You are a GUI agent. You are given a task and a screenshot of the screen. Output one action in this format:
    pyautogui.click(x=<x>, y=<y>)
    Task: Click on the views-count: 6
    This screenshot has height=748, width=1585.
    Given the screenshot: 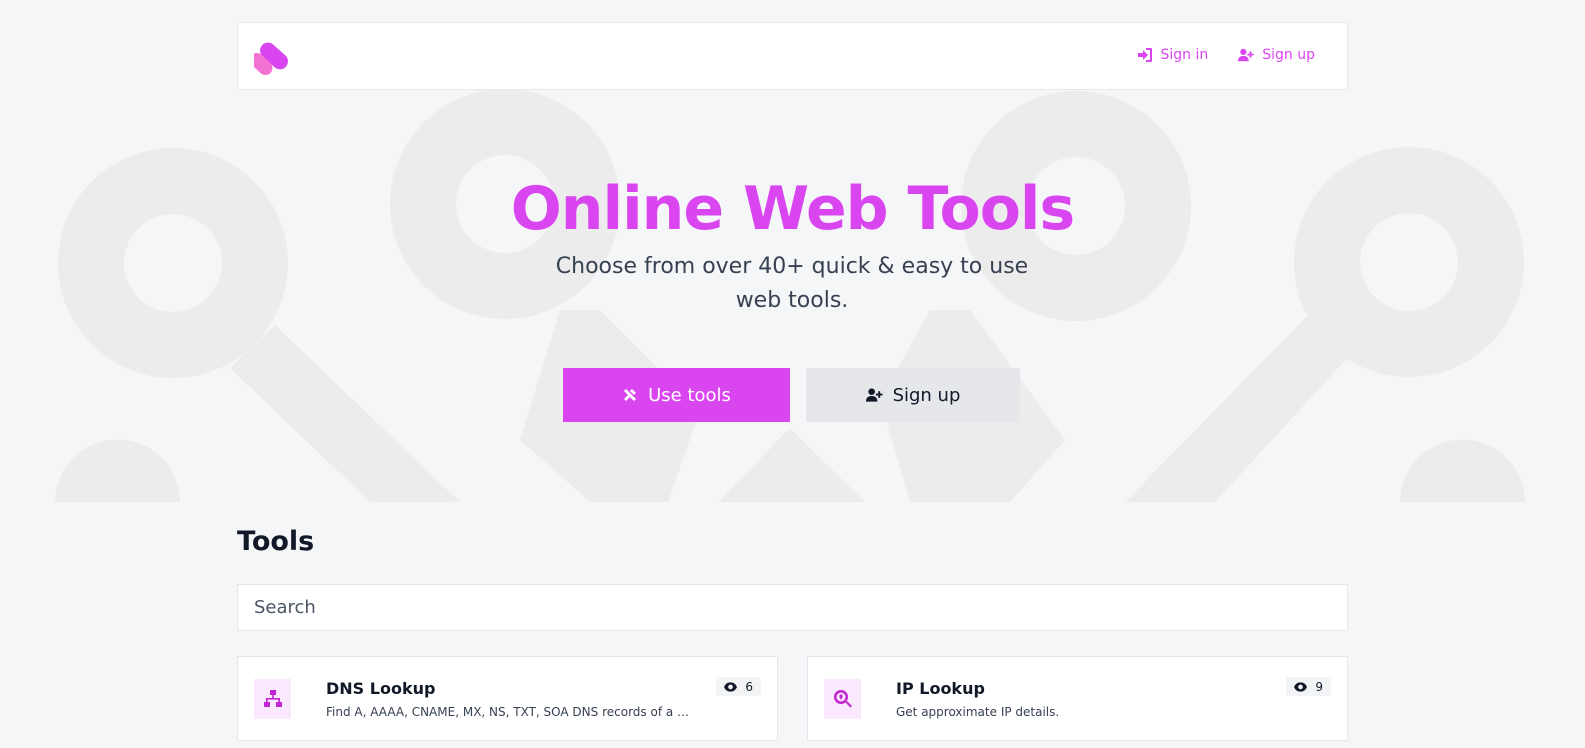 What is the action you would take?
    pyautogui.click(x=749, y=686)
    